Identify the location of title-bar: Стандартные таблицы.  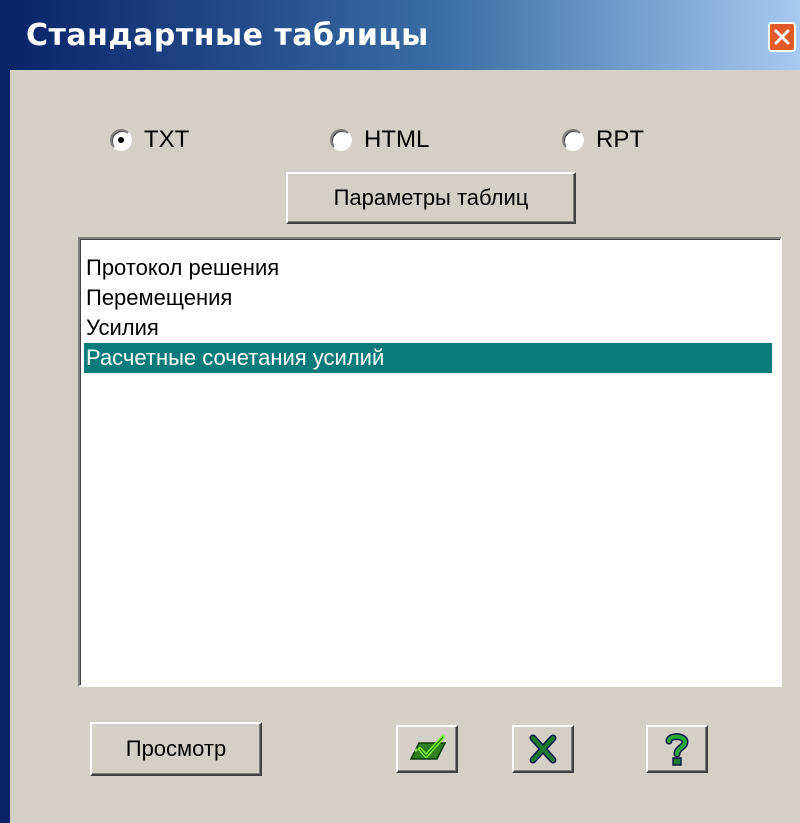
(405, 35).